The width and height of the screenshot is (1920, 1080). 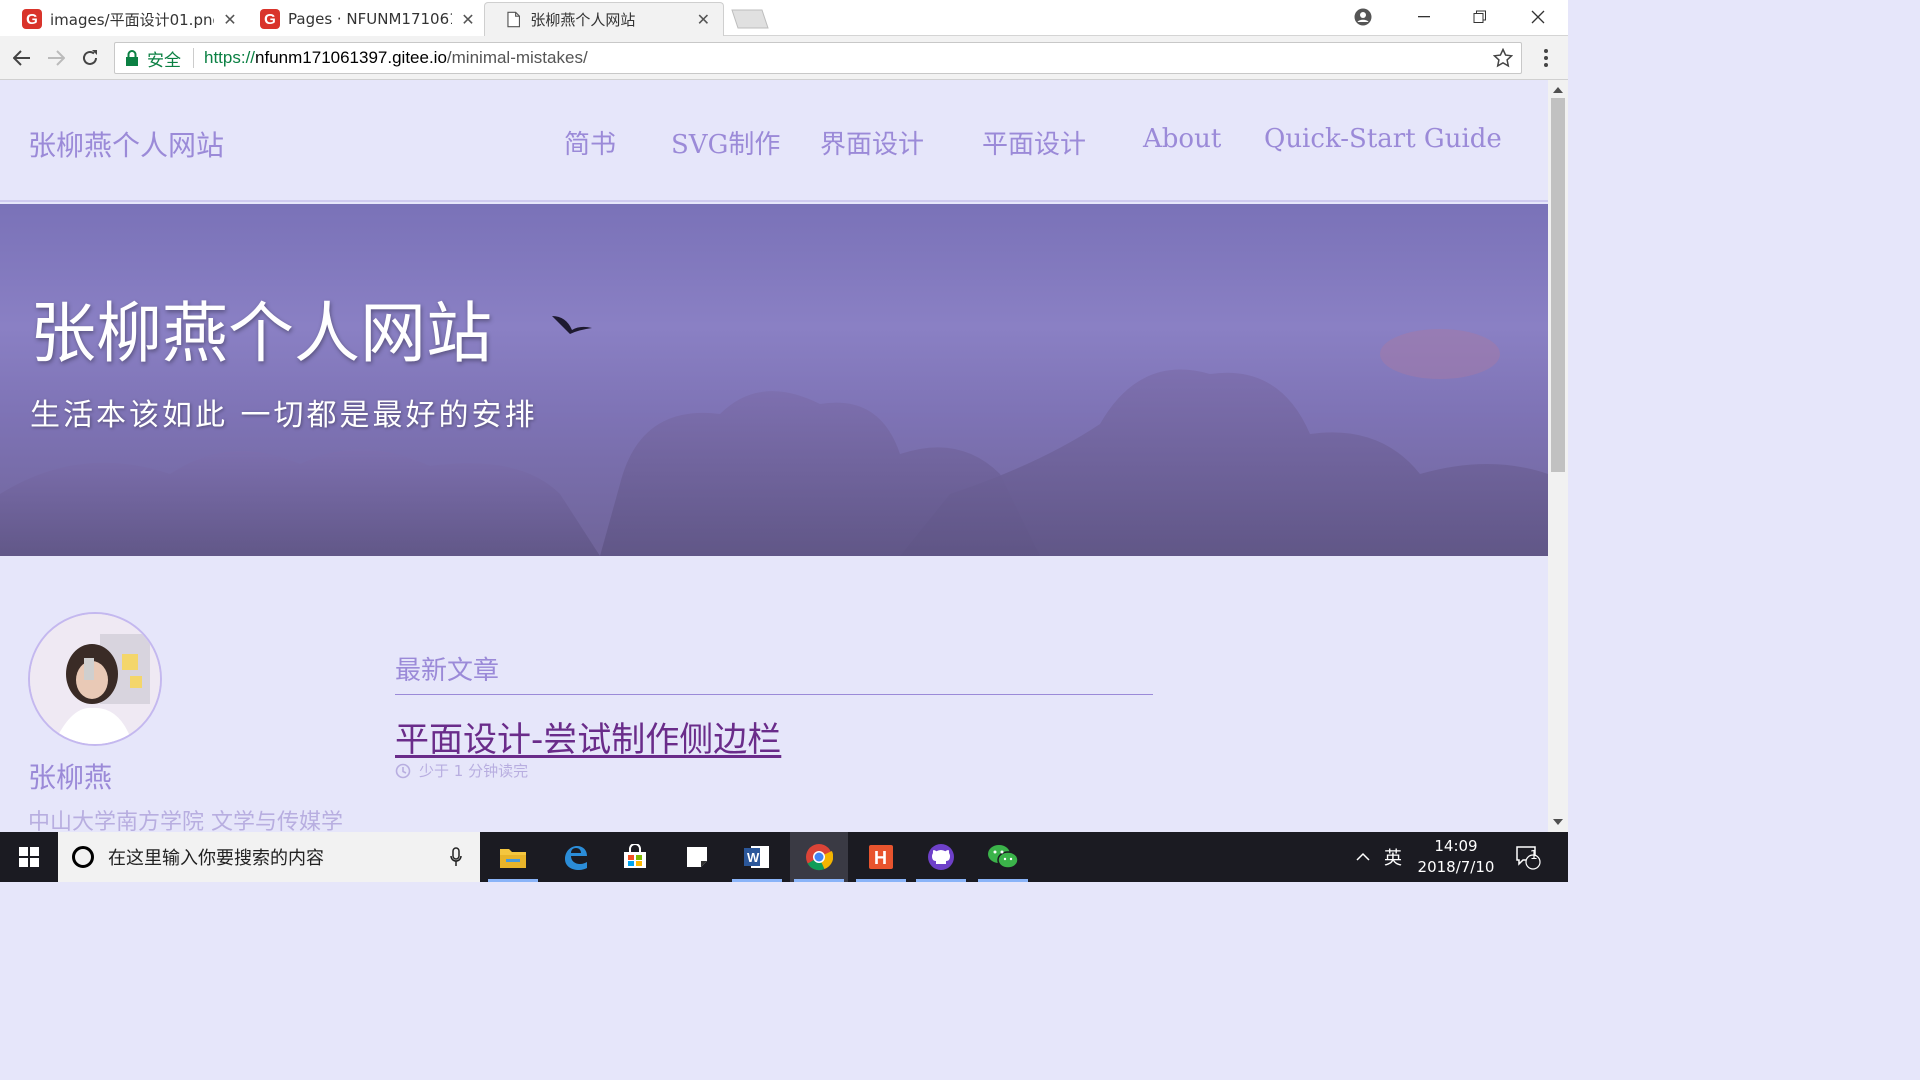 What do you see at coordinates (572, 325) in the screenshot?
I see `bird-silhouette` at bounding box center [572, 325].